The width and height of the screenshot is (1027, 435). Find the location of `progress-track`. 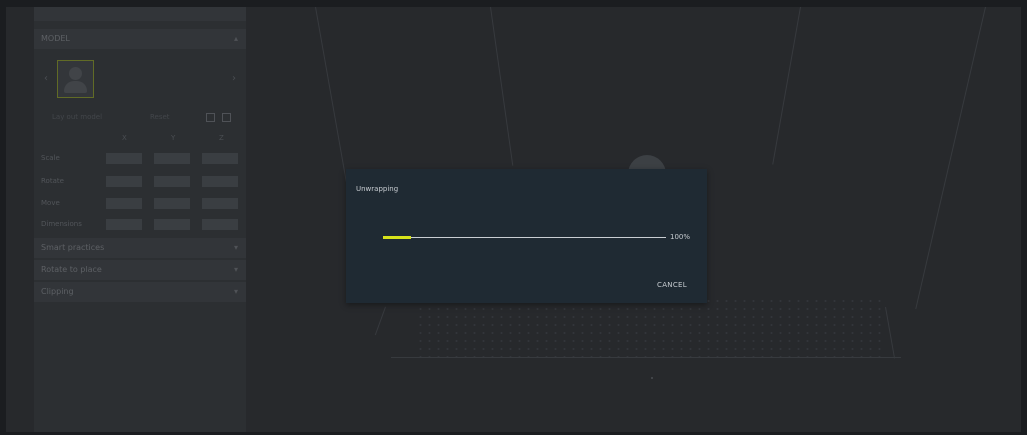

progress-track is located at coordinates (524, 237).